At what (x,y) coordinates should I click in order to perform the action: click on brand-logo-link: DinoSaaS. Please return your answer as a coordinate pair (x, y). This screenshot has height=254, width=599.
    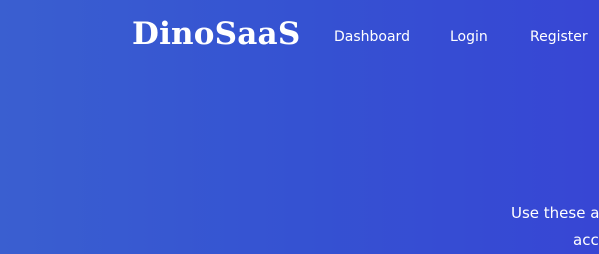
    Looking at the image, I should click on (216, 34).